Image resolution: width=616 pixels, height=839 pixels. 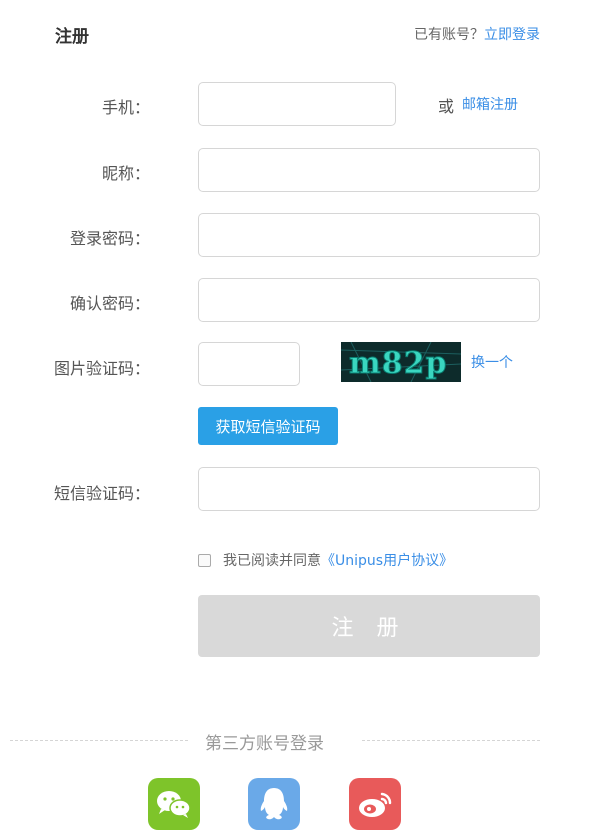 I want to click on phone-input, so click(x=297, y=104).